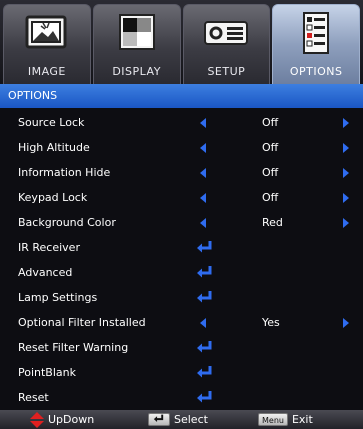 The width and height of the screenshot is (363, 429). Describe the element at coordinates (272, 222) in the screenshot. I see `row-value: Red` at that location.